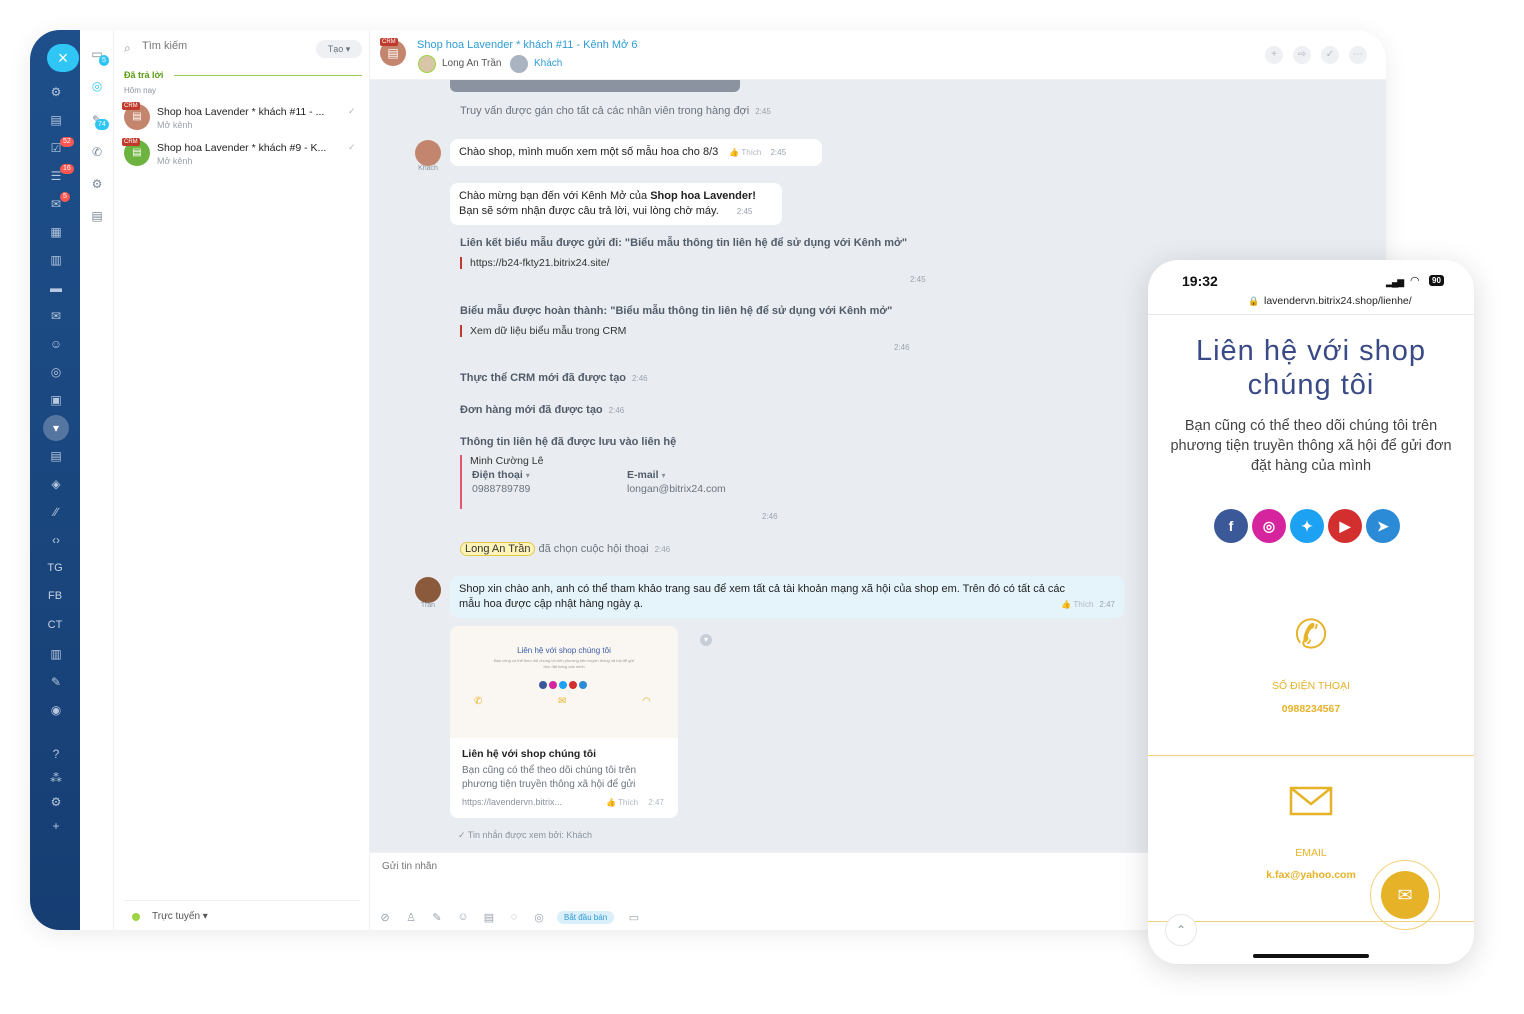 The image size is (1524, 1014). Describe the element at coordinates (634, 917) in the screenshot. I see `copy-icon: ▭` at that location.